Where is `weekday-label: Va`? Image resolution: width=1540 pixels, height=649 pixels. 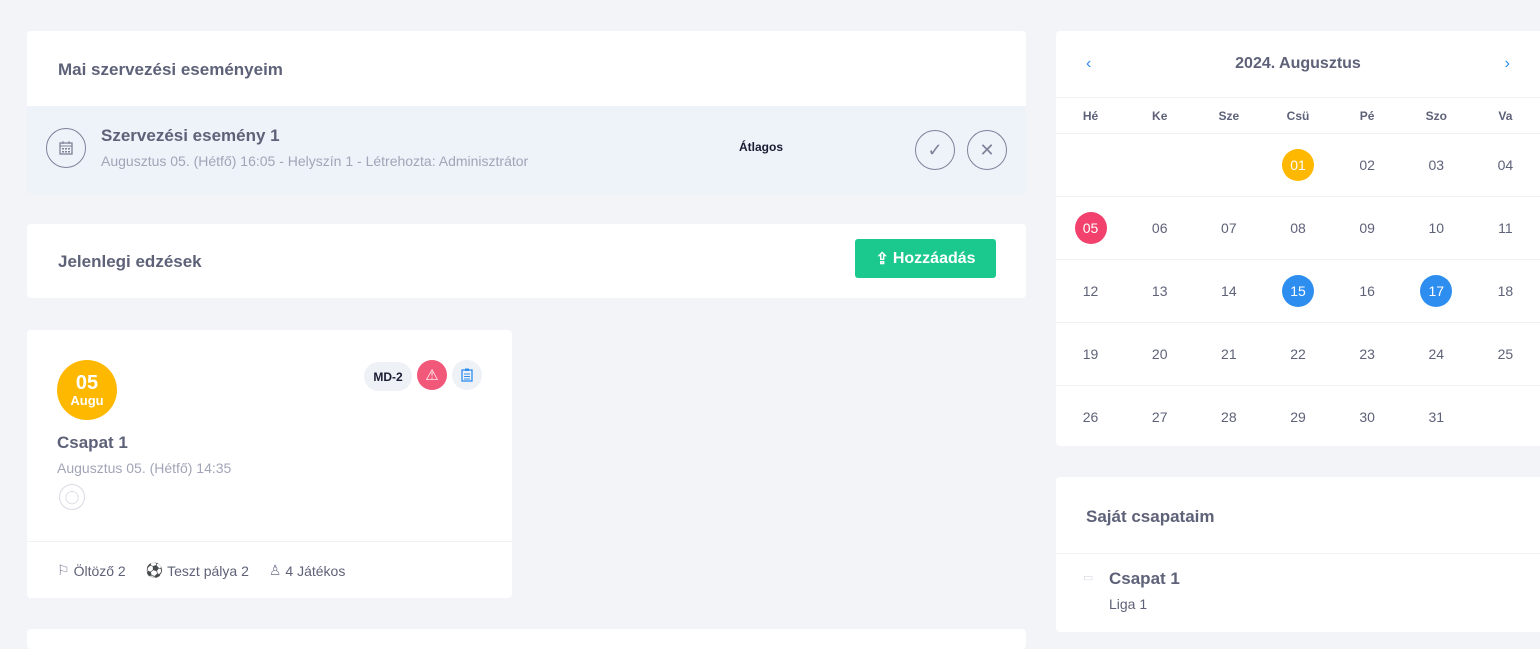
weekday-label: Va is located at coordinates (1505, 115).